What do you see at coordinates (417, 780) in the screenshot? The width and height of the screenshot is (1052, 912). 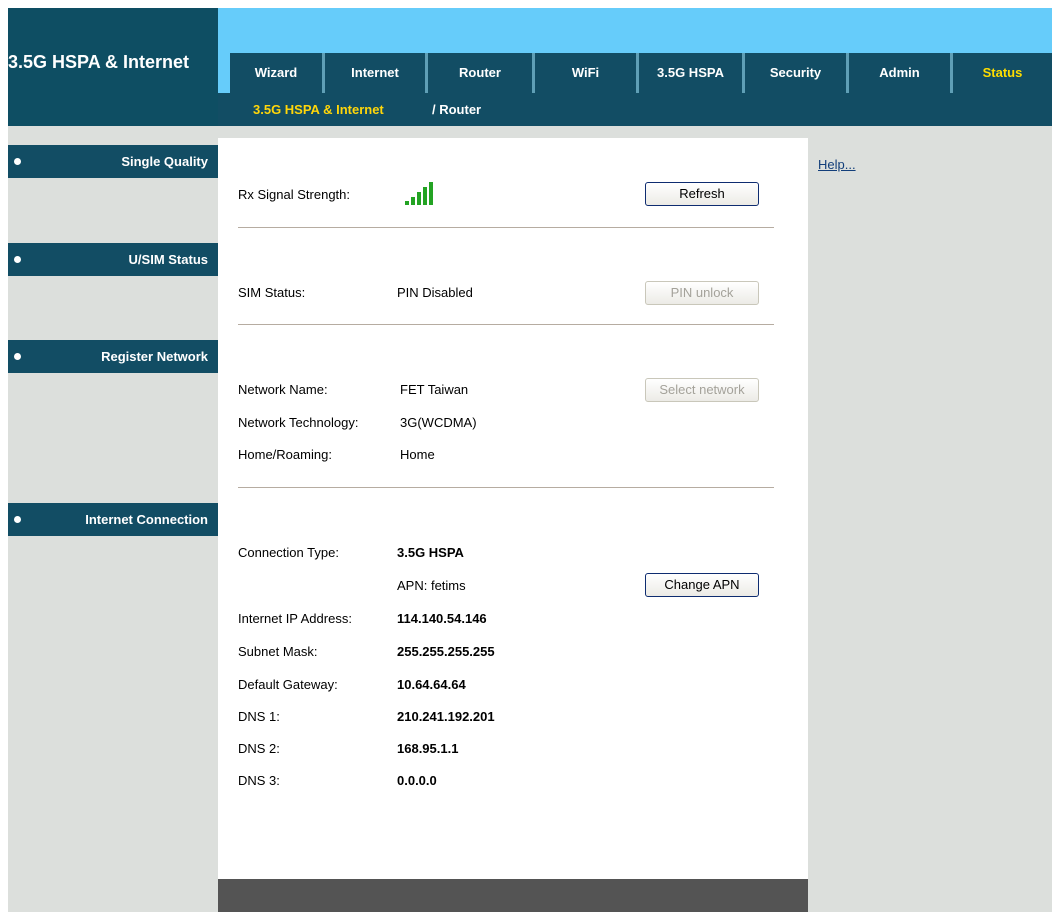 I see `dns3-value: 0.0.0.0` at bounding box center [417, 780].